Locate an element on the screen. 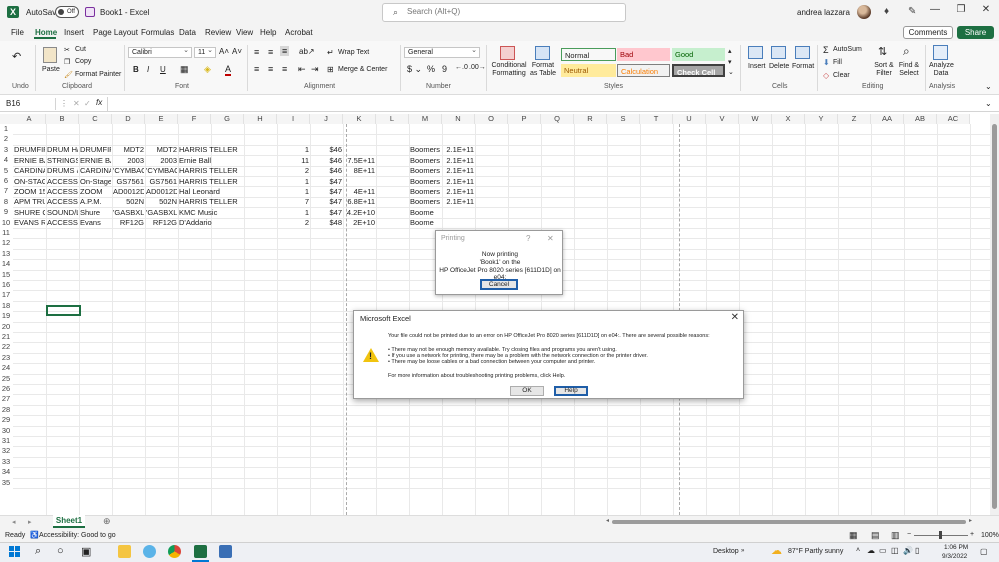  format-cells-button: Format is located at coordinates (803, 66).